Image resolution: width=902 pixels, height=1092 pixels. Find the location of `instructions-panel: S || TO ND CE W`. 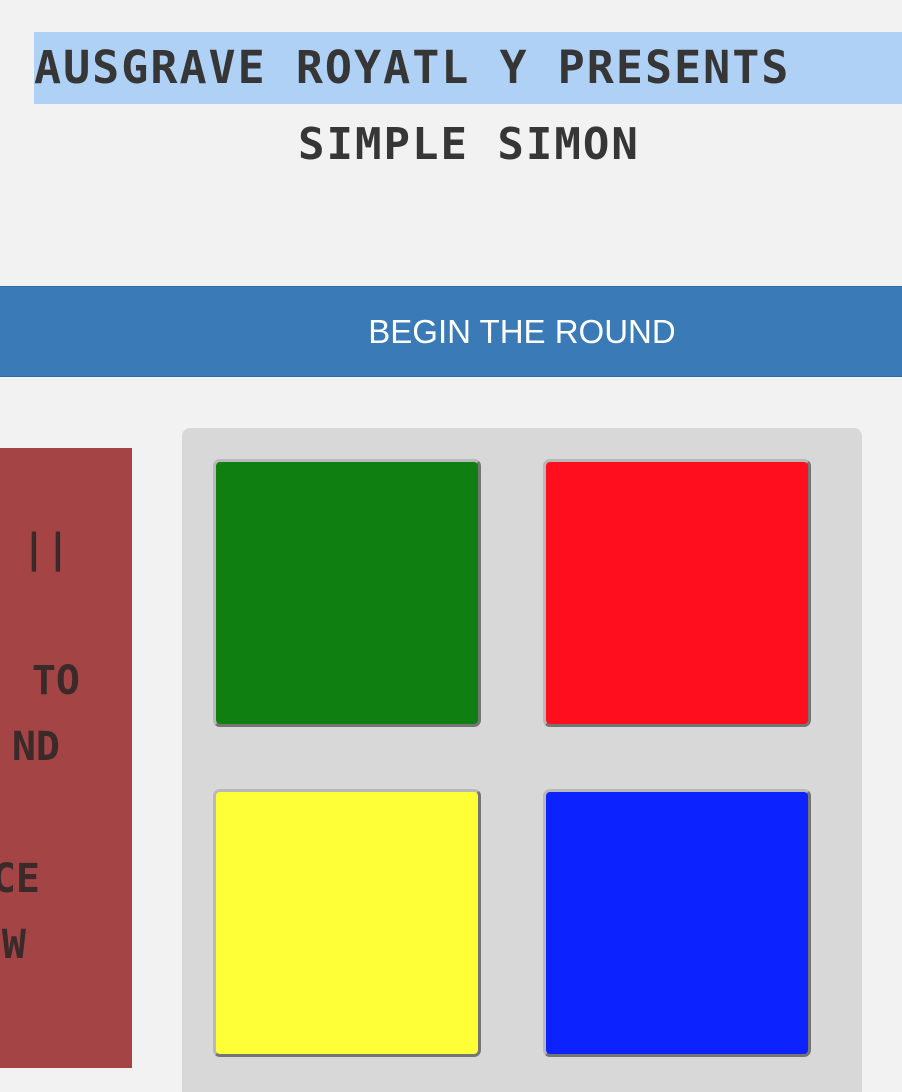

instructions-panel: S || TO ND CE W is located at coordinates (66, 758).